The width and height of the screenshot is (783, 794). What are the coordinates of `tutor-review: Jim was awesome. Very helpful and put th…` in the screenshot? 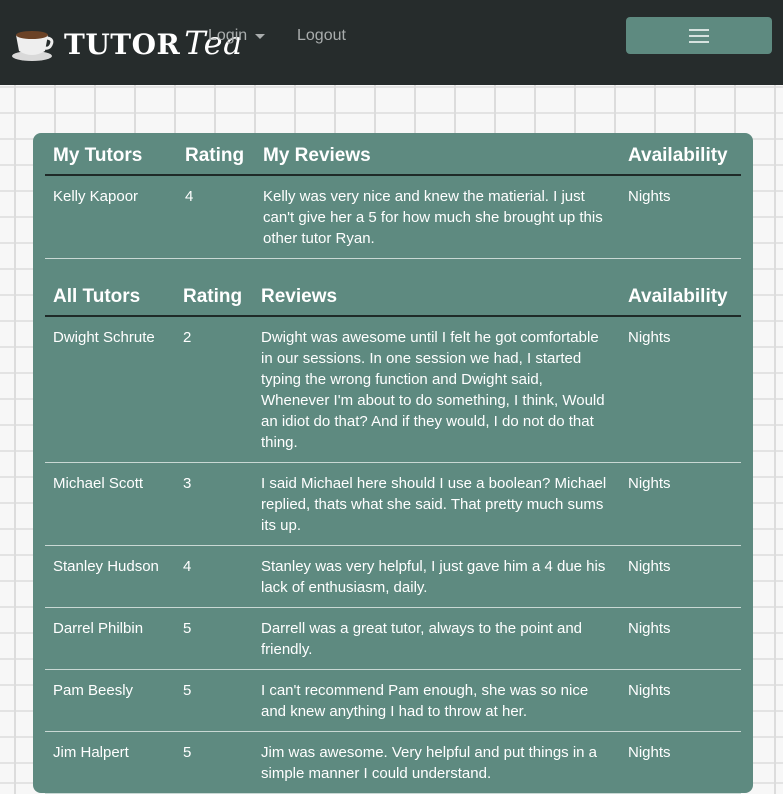 It's located at (436, 762).